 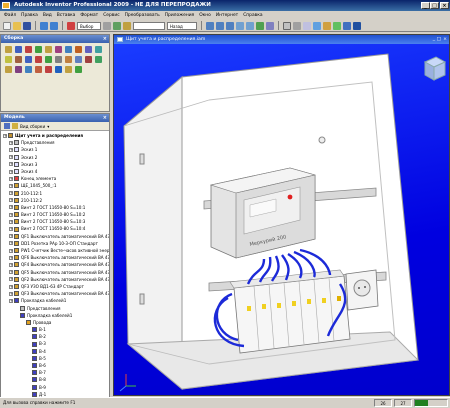 I want to click on chevron-down-icon: ▾, so click(x=48, y=126).